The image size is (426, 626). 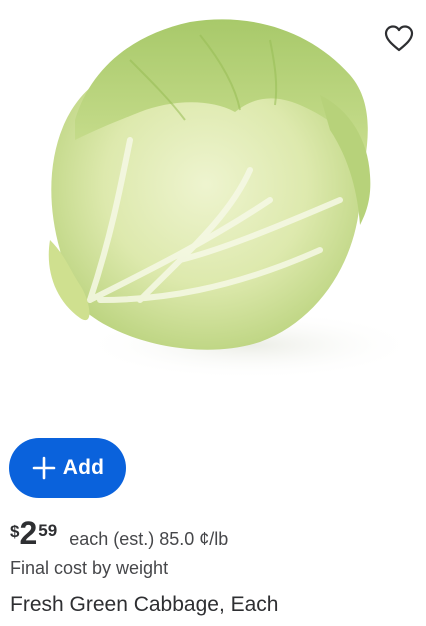 I want to click on add-to-cart-button: Add, so click(x=67, y=468).